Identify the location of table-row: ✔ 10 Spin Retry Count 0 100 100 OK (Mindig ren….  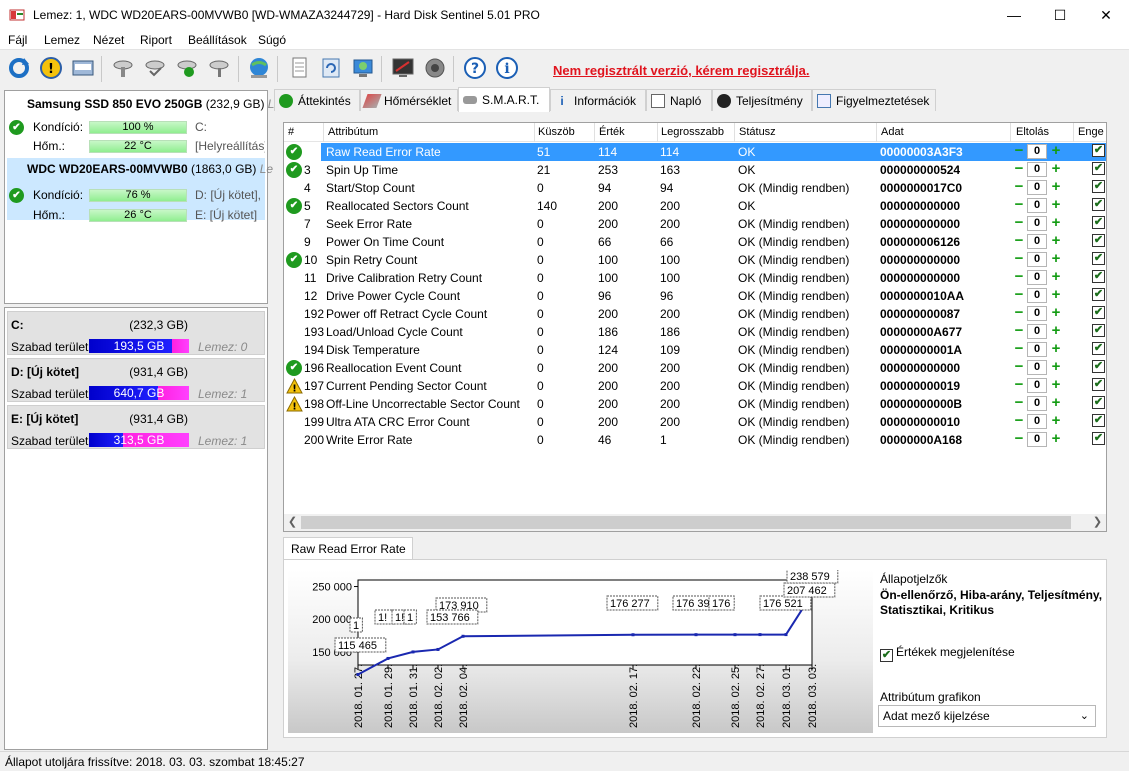
(695, 260).